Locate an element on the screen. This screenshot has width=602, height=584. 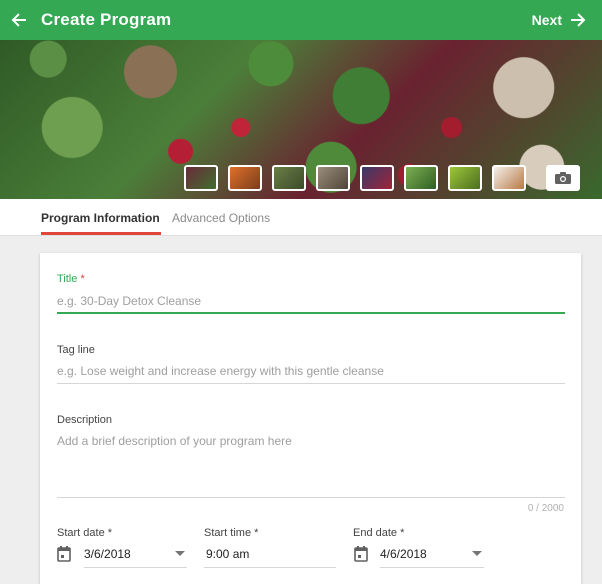
description-char-counter: 0 / 2000 is located at coordinates (545, 508).